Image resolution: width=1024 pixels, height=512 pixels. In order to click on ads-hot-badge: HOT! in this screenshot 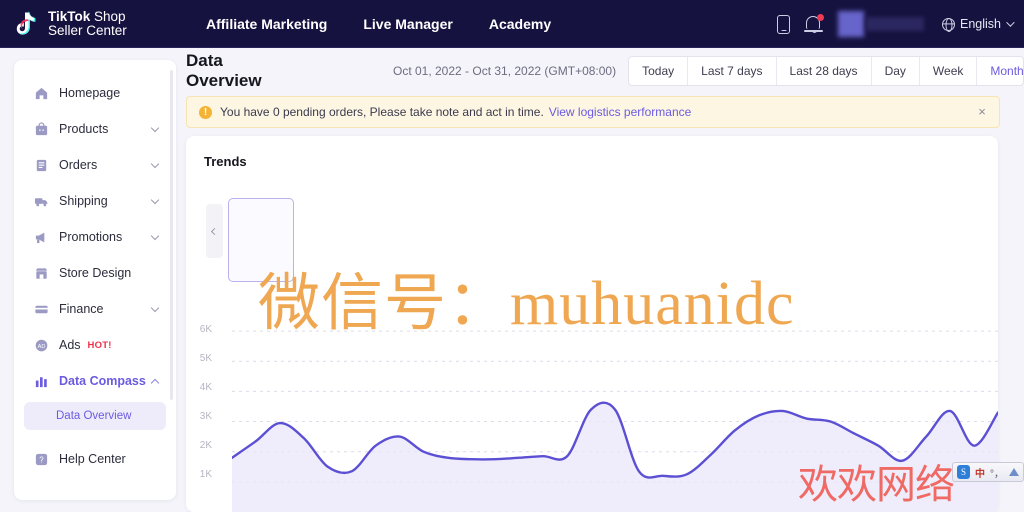, I will do `click(99, 345)`.